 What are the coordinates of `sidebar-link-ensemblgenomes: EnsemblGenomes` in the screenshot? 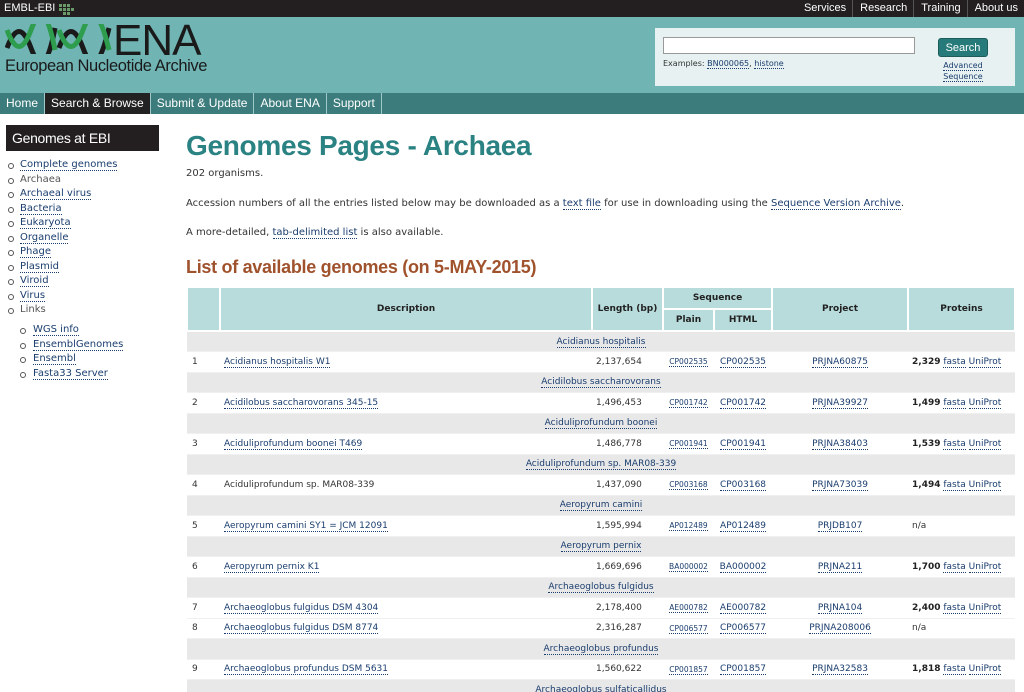 It's located at (78, 344).